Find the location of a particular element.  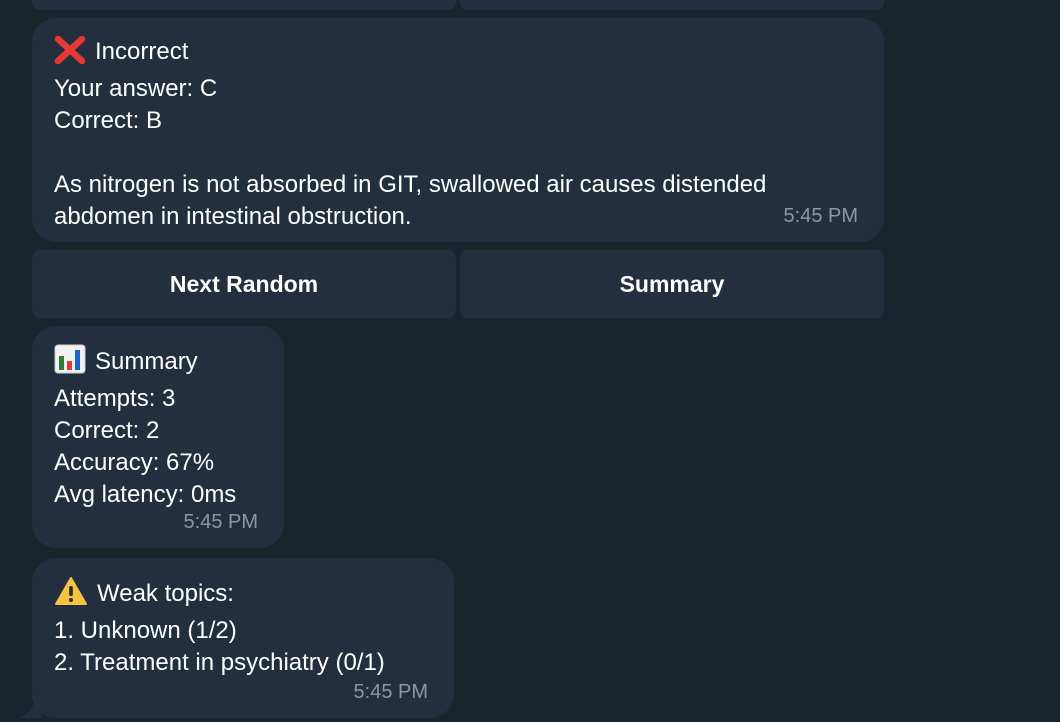

accuracy-text: Accuracy: 67% is located at coordinates (134, 462).